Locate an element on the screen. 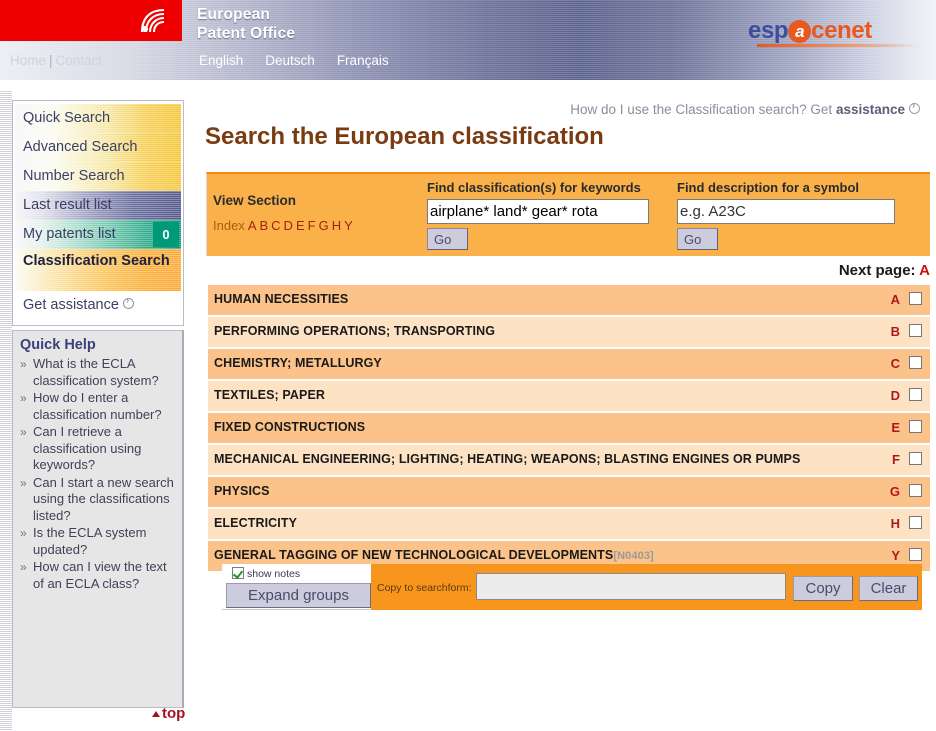 The width and height of the screenshot is (936, 731). back-to-top-link: top is located at coordinates (168, 713).